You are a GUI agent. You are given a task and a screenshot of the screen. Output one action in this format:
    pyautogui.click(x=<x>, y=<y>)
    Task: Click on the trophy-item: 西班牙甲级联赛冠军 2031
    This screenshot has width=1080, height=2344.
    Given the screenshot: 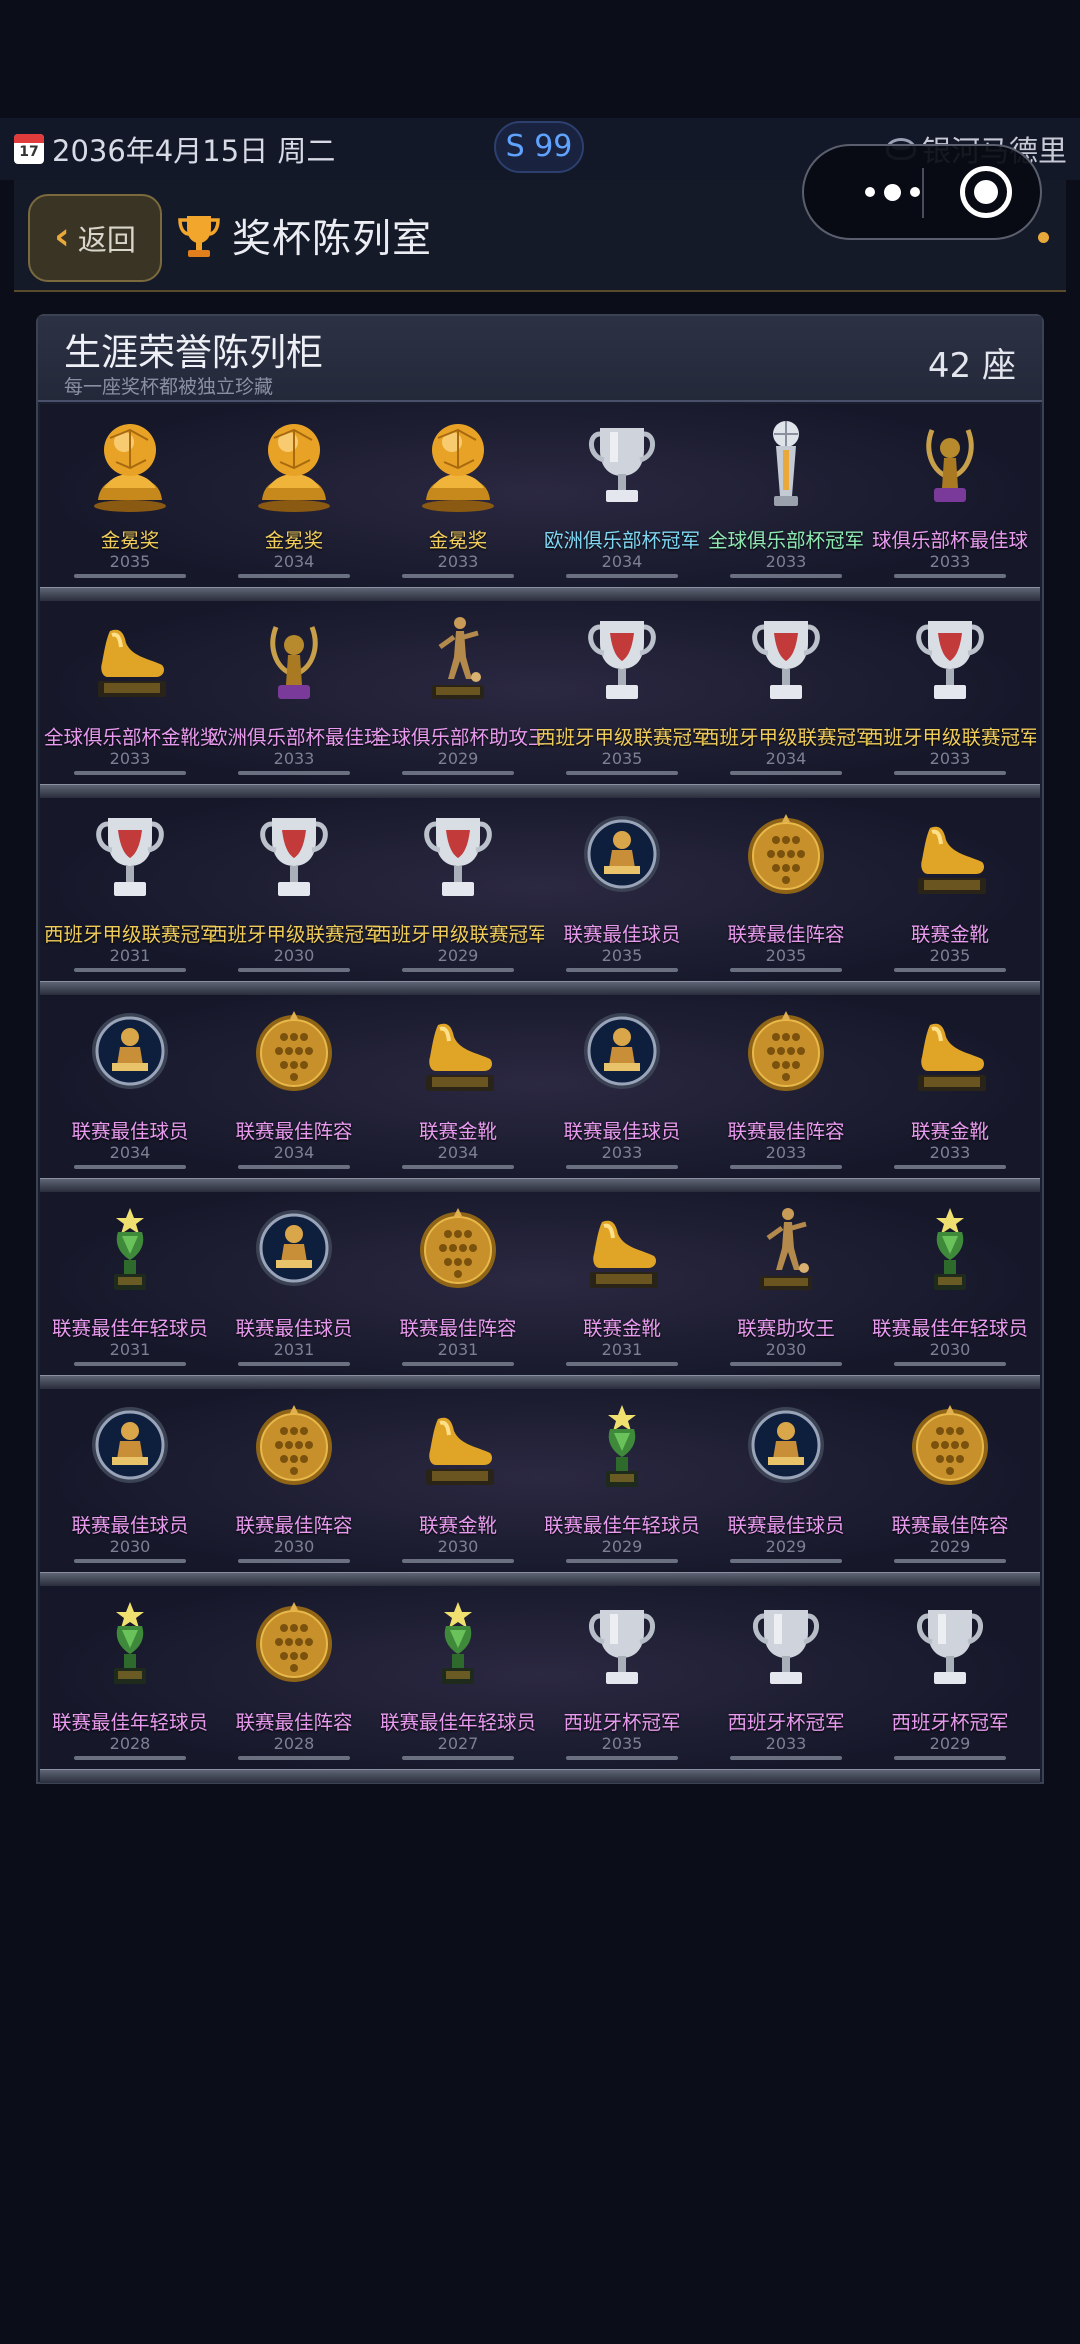 What is the action you would take?
    pyautogui.click(x=130, y=891)
    